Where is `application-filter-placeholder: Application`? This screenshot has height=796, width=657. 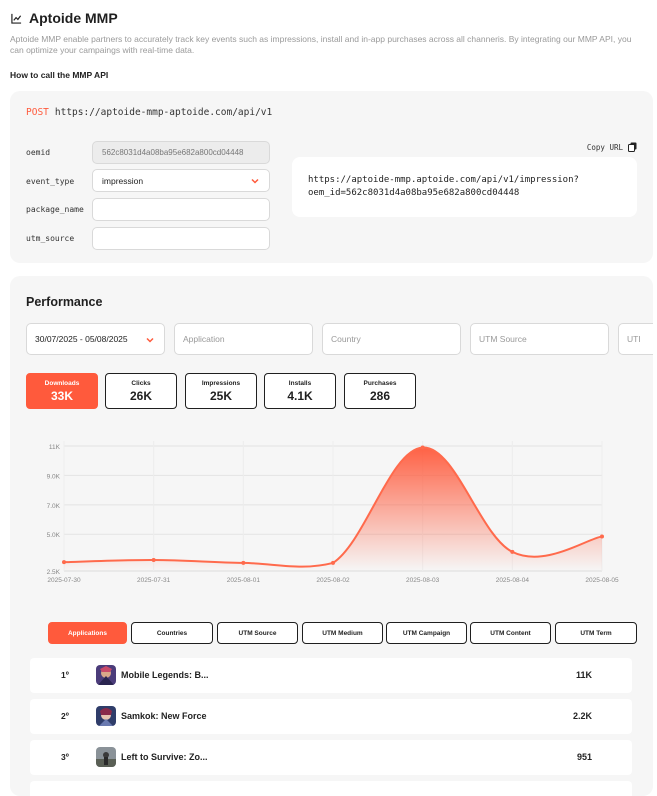
application-filter-placeholder: Application is located at coordinates (204, 339).